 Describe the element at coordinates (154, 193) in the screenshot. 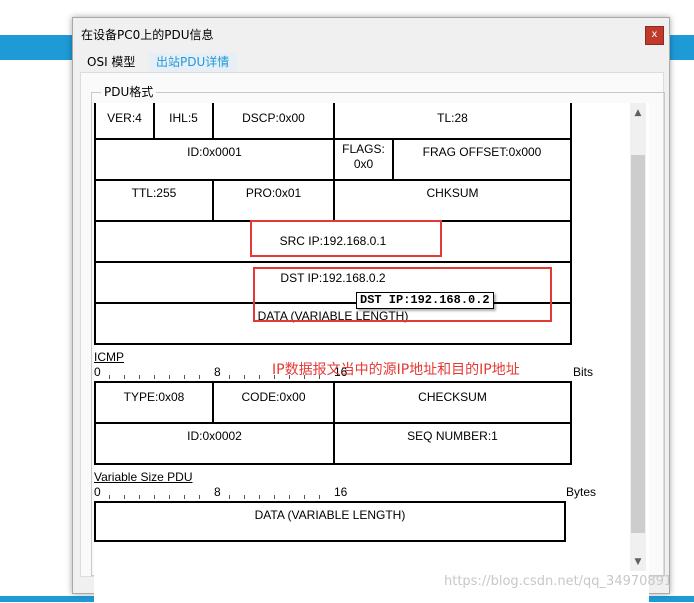

I see `ip-ttl: TTL:255` at that location.